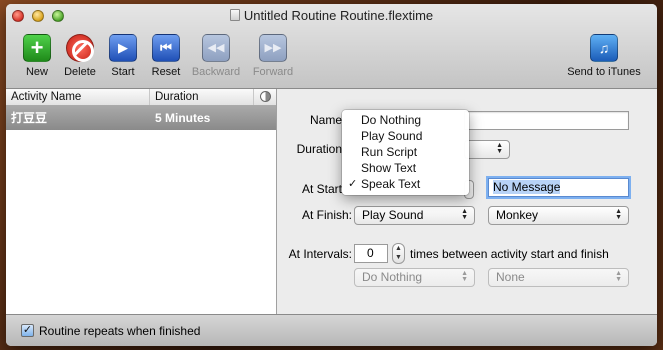  Describe the element at coordinates (510, 277) in the screenshot. I see `intervals-option-value: None` at that location.